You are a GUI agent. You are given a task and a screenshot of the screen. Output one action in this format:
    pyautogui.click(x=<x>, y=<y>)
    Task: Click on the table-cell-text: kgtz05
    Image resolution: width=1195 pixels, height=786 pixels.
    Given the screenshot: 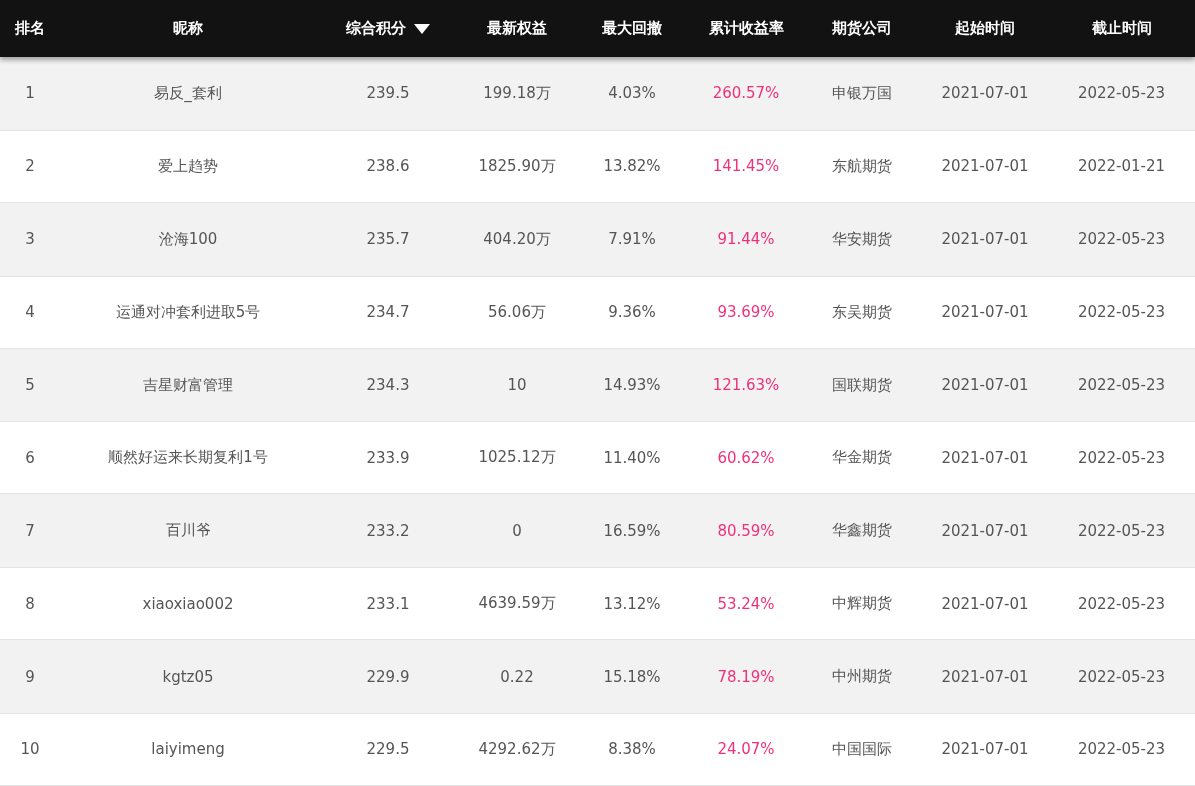 What is the action you would take?
    pyautogui.click(x=188, y=677)
    